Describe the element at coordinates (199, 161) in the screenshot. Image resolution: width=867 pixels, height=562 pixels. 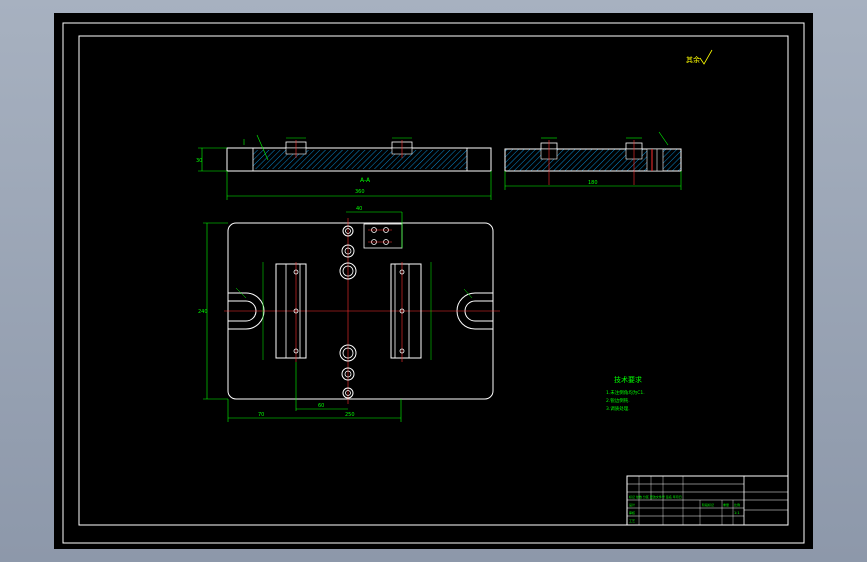
I see `dim-thickness: 30` at that location.